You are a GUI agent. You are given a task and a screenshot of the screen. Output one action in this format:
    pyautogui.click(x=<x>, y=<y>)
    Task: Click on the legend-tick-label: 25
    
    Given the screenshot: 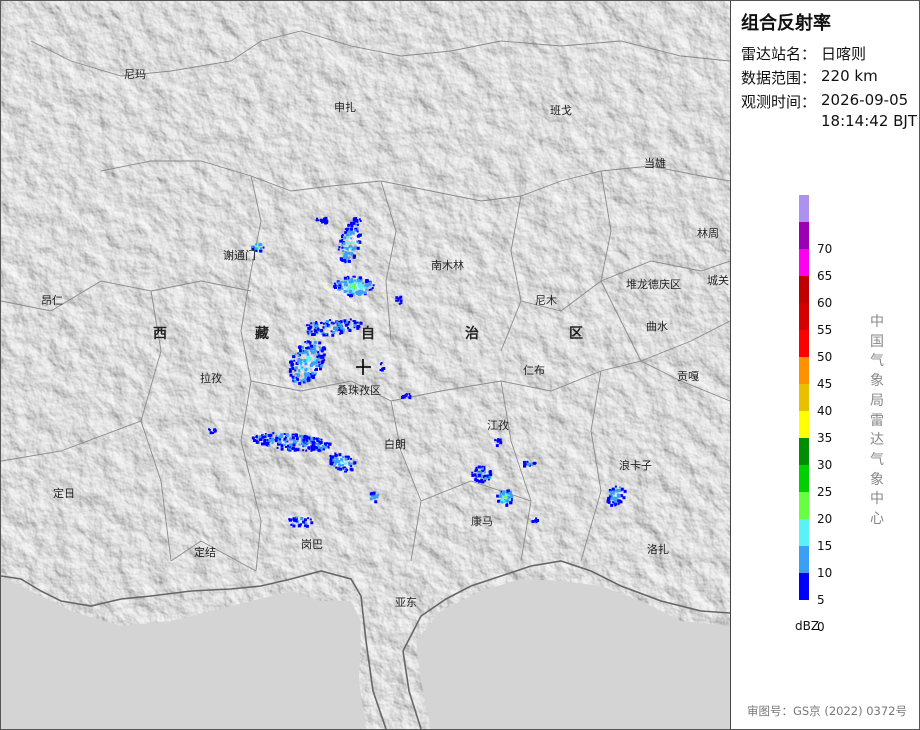 What is the action you would take?
    pyautogui.click(x=825, y=492)
    